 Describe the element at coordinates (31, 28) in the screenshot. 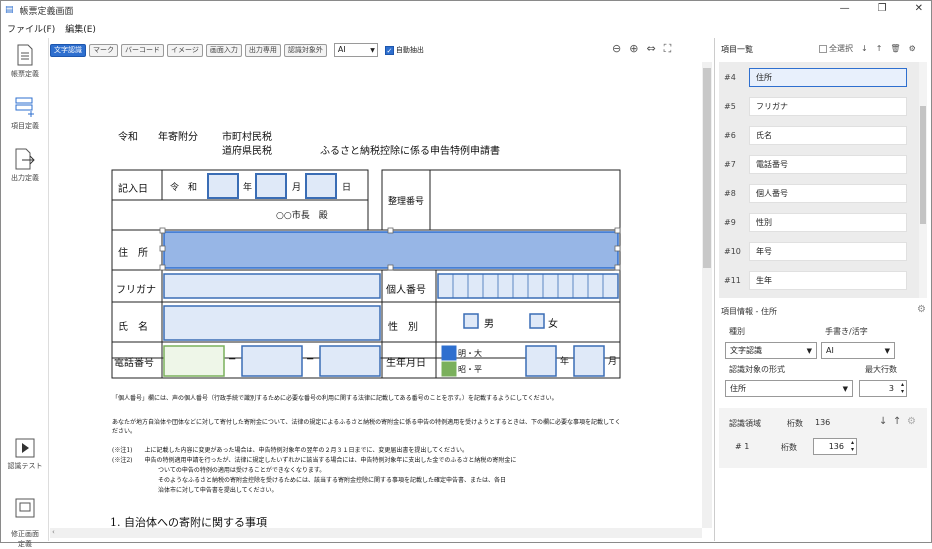

I see `menu-file: ファイル(F)` at that location.